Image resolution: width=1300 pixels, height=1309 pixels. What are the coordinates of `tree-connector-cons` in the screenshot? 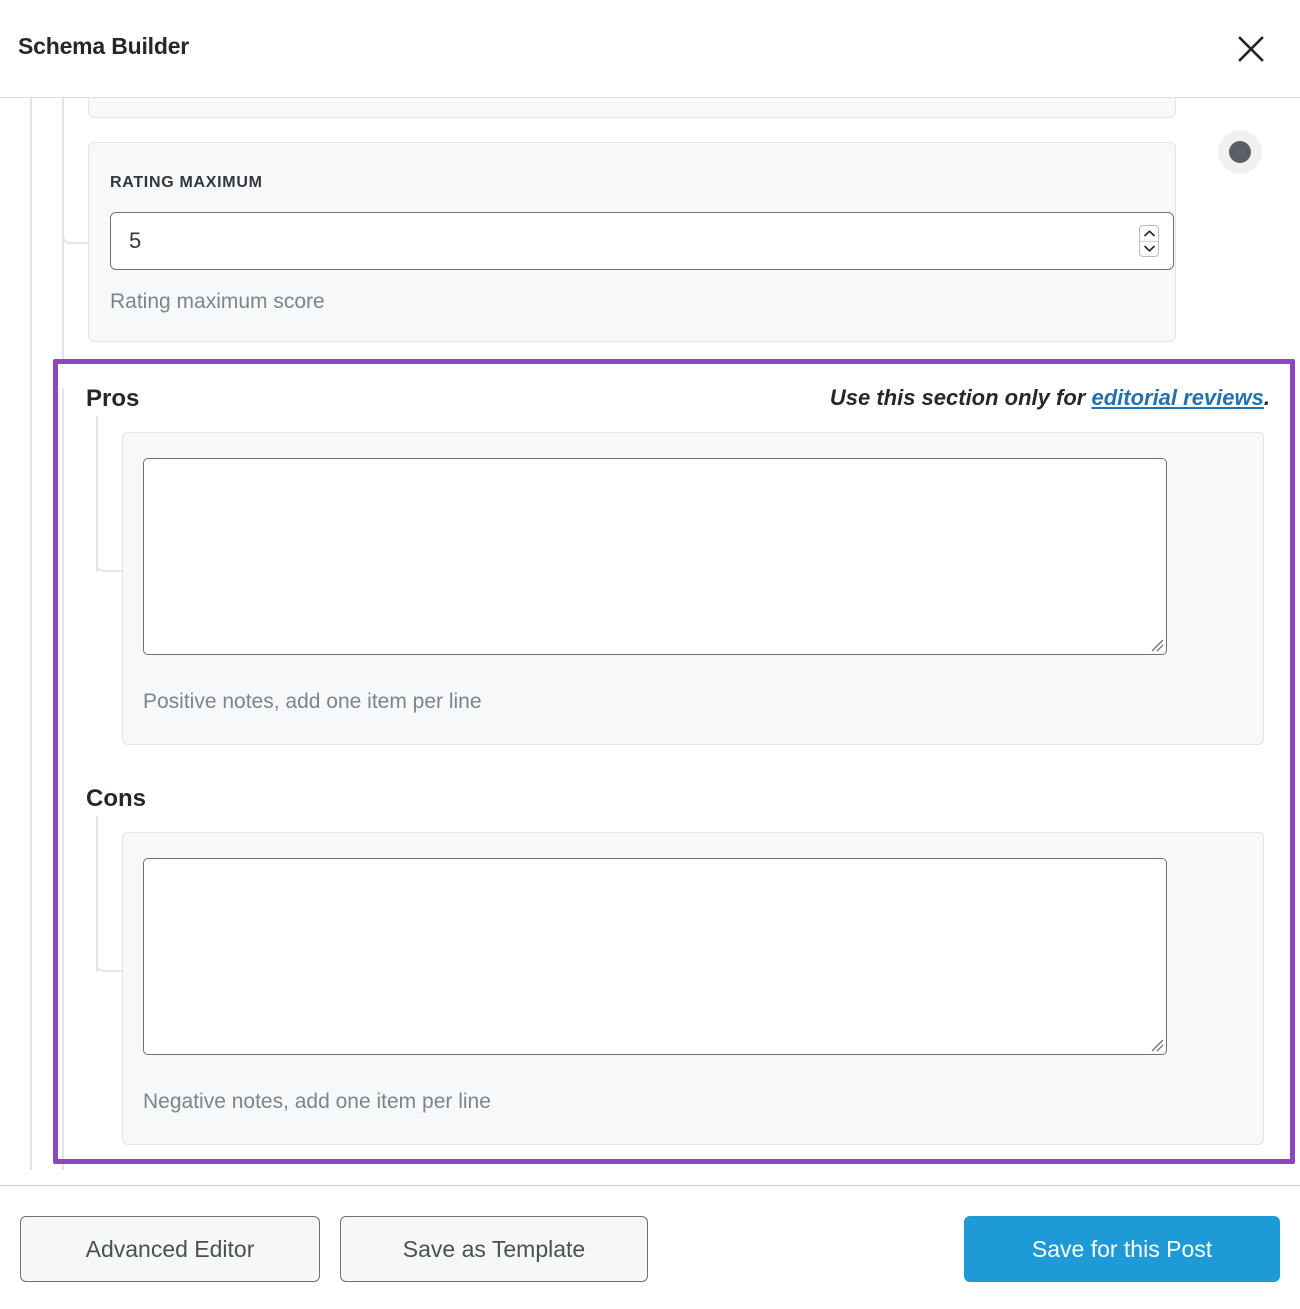 It's located at (109, 950).